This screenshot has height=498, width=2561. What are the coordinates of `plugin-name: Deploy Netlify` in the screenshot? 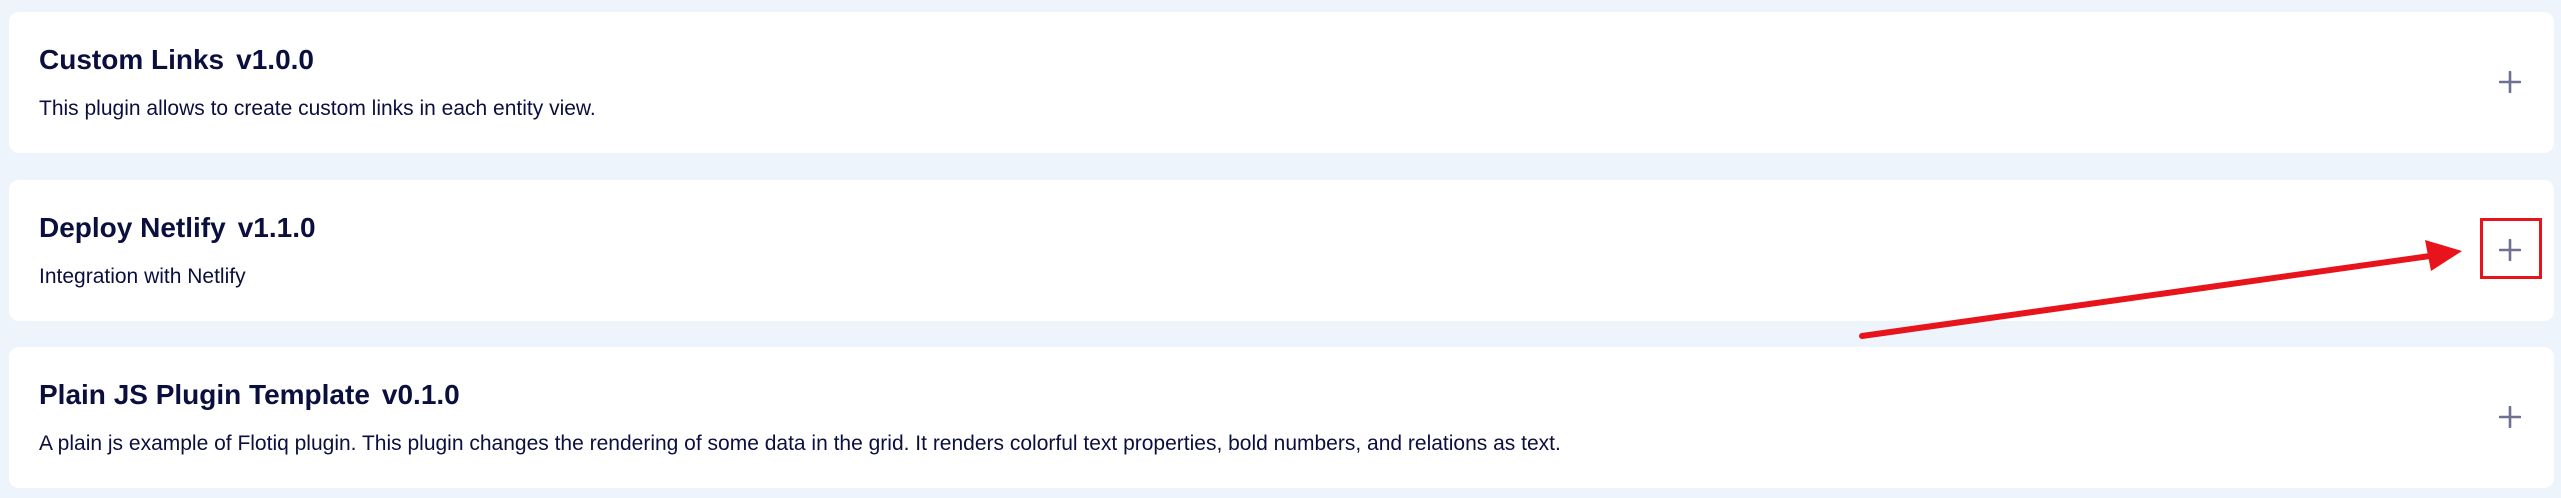 It's located at (132, 227).